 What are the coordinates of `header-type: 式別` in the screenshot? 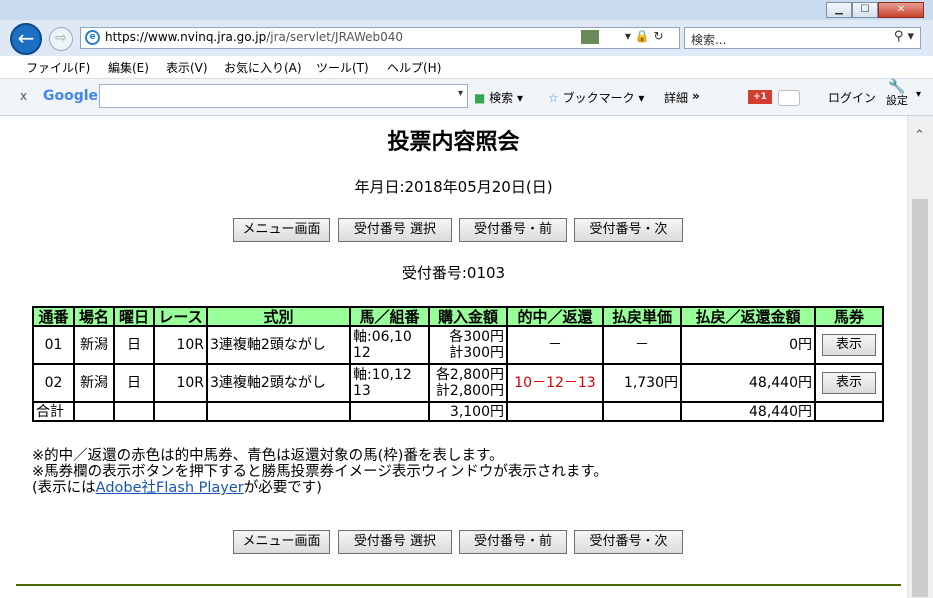 It's located at (278, 316).